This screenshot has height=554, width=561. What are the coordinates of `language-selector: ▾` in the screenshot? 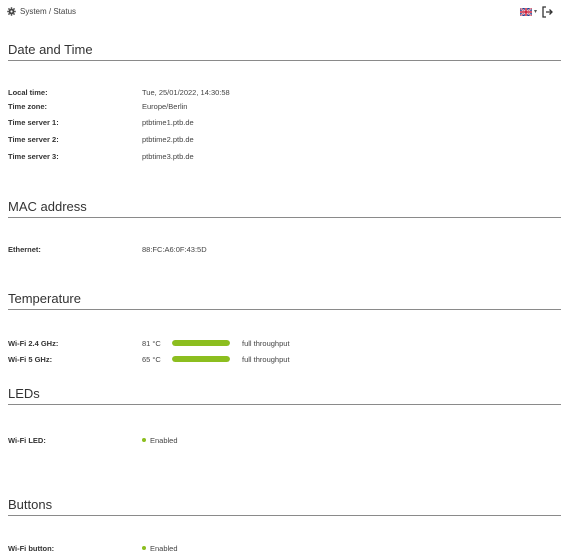 It's located at (528, 12).